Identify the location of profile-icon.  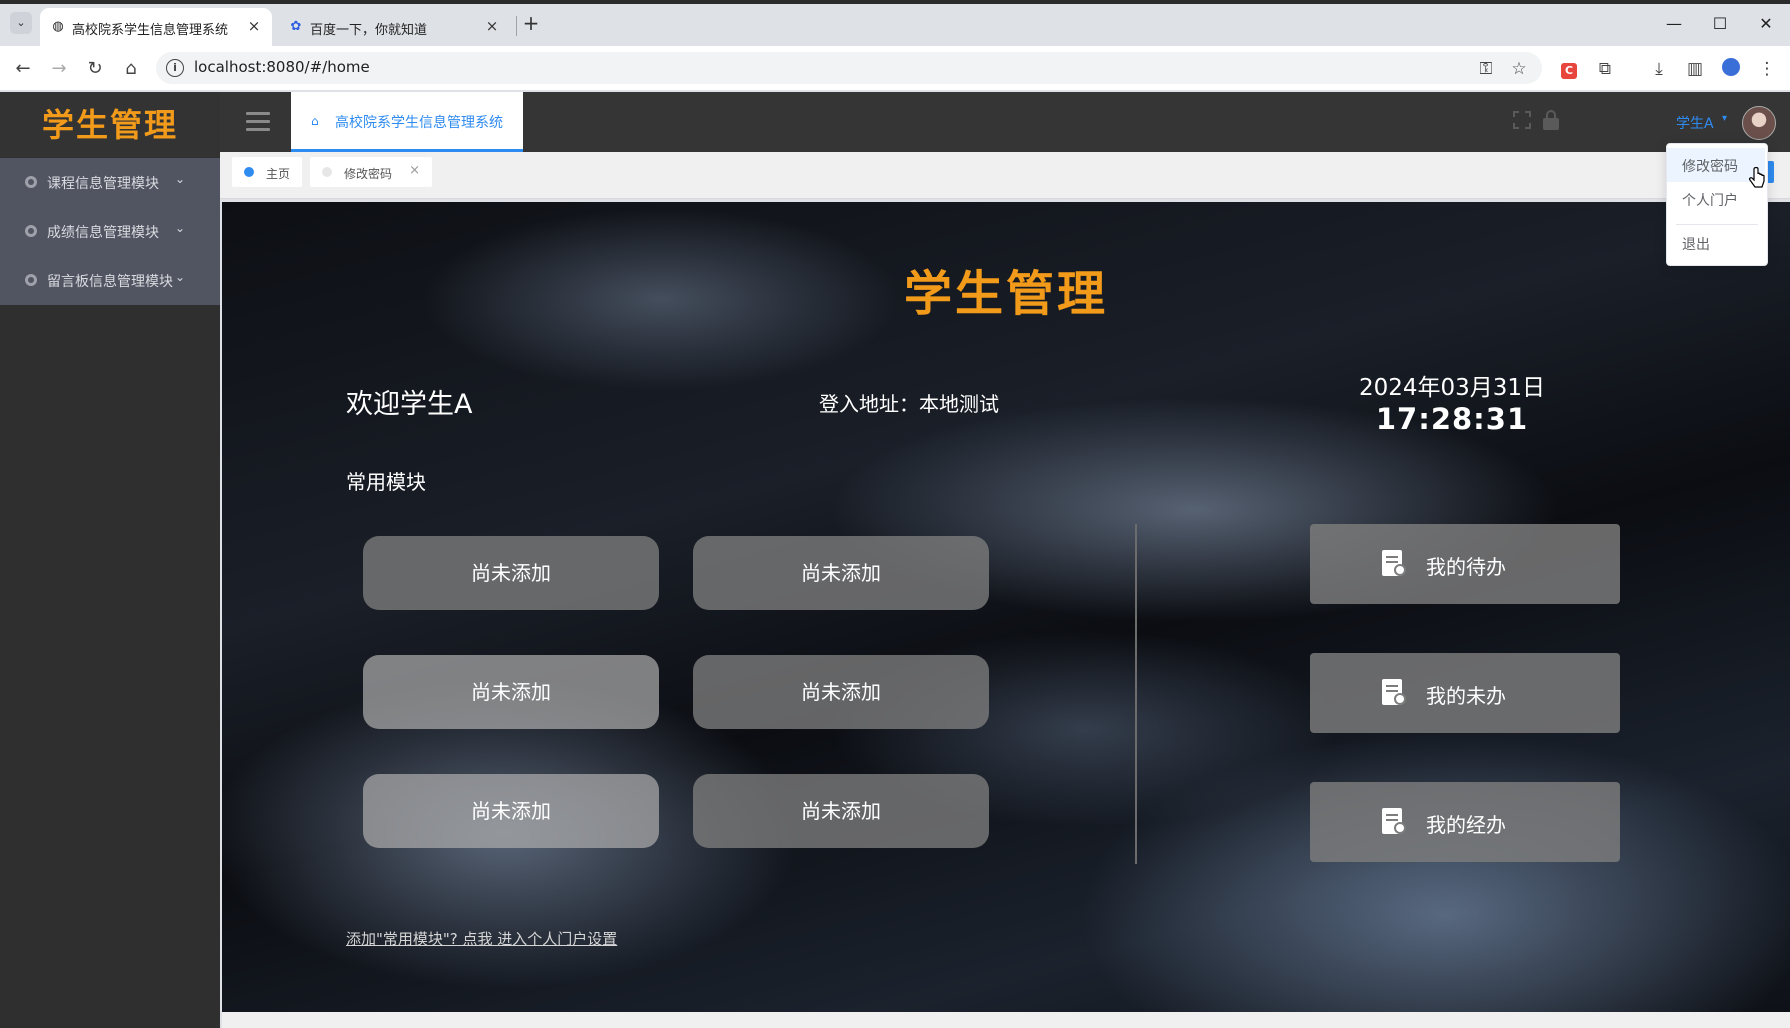
(1731, 69).